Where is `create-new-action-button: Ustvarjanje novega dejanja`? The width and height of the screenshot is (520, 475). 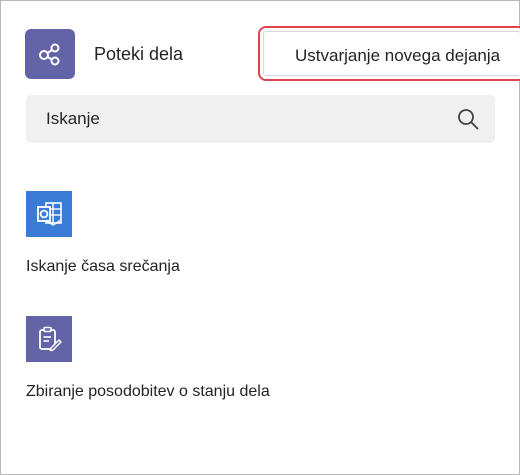
create-new-action-button: Ustvarjanje novega dejanja is located at coordinates (389, 53).